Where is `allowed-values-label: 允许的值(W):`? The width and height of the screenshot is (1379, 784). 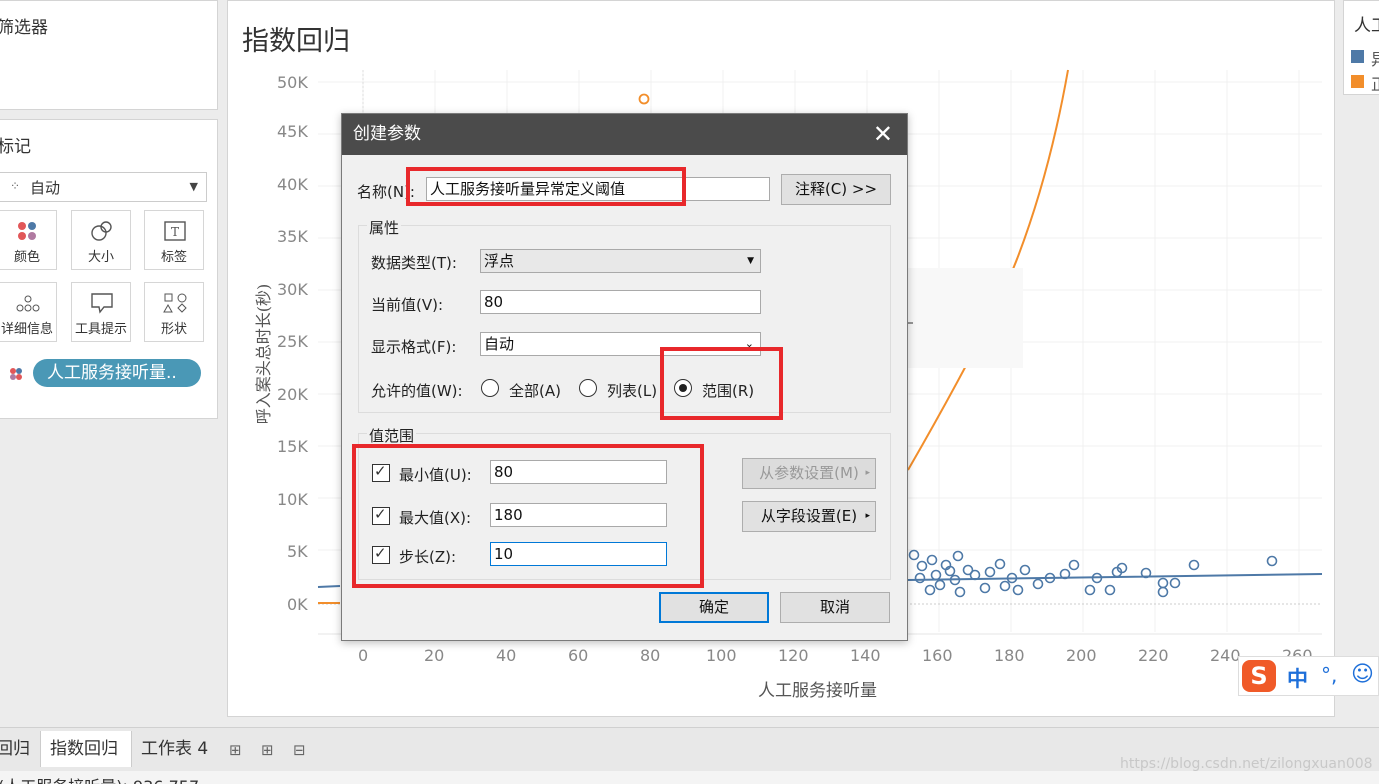
allowed-values-label: 允许的值(W): is located at coordinates (417, 391).